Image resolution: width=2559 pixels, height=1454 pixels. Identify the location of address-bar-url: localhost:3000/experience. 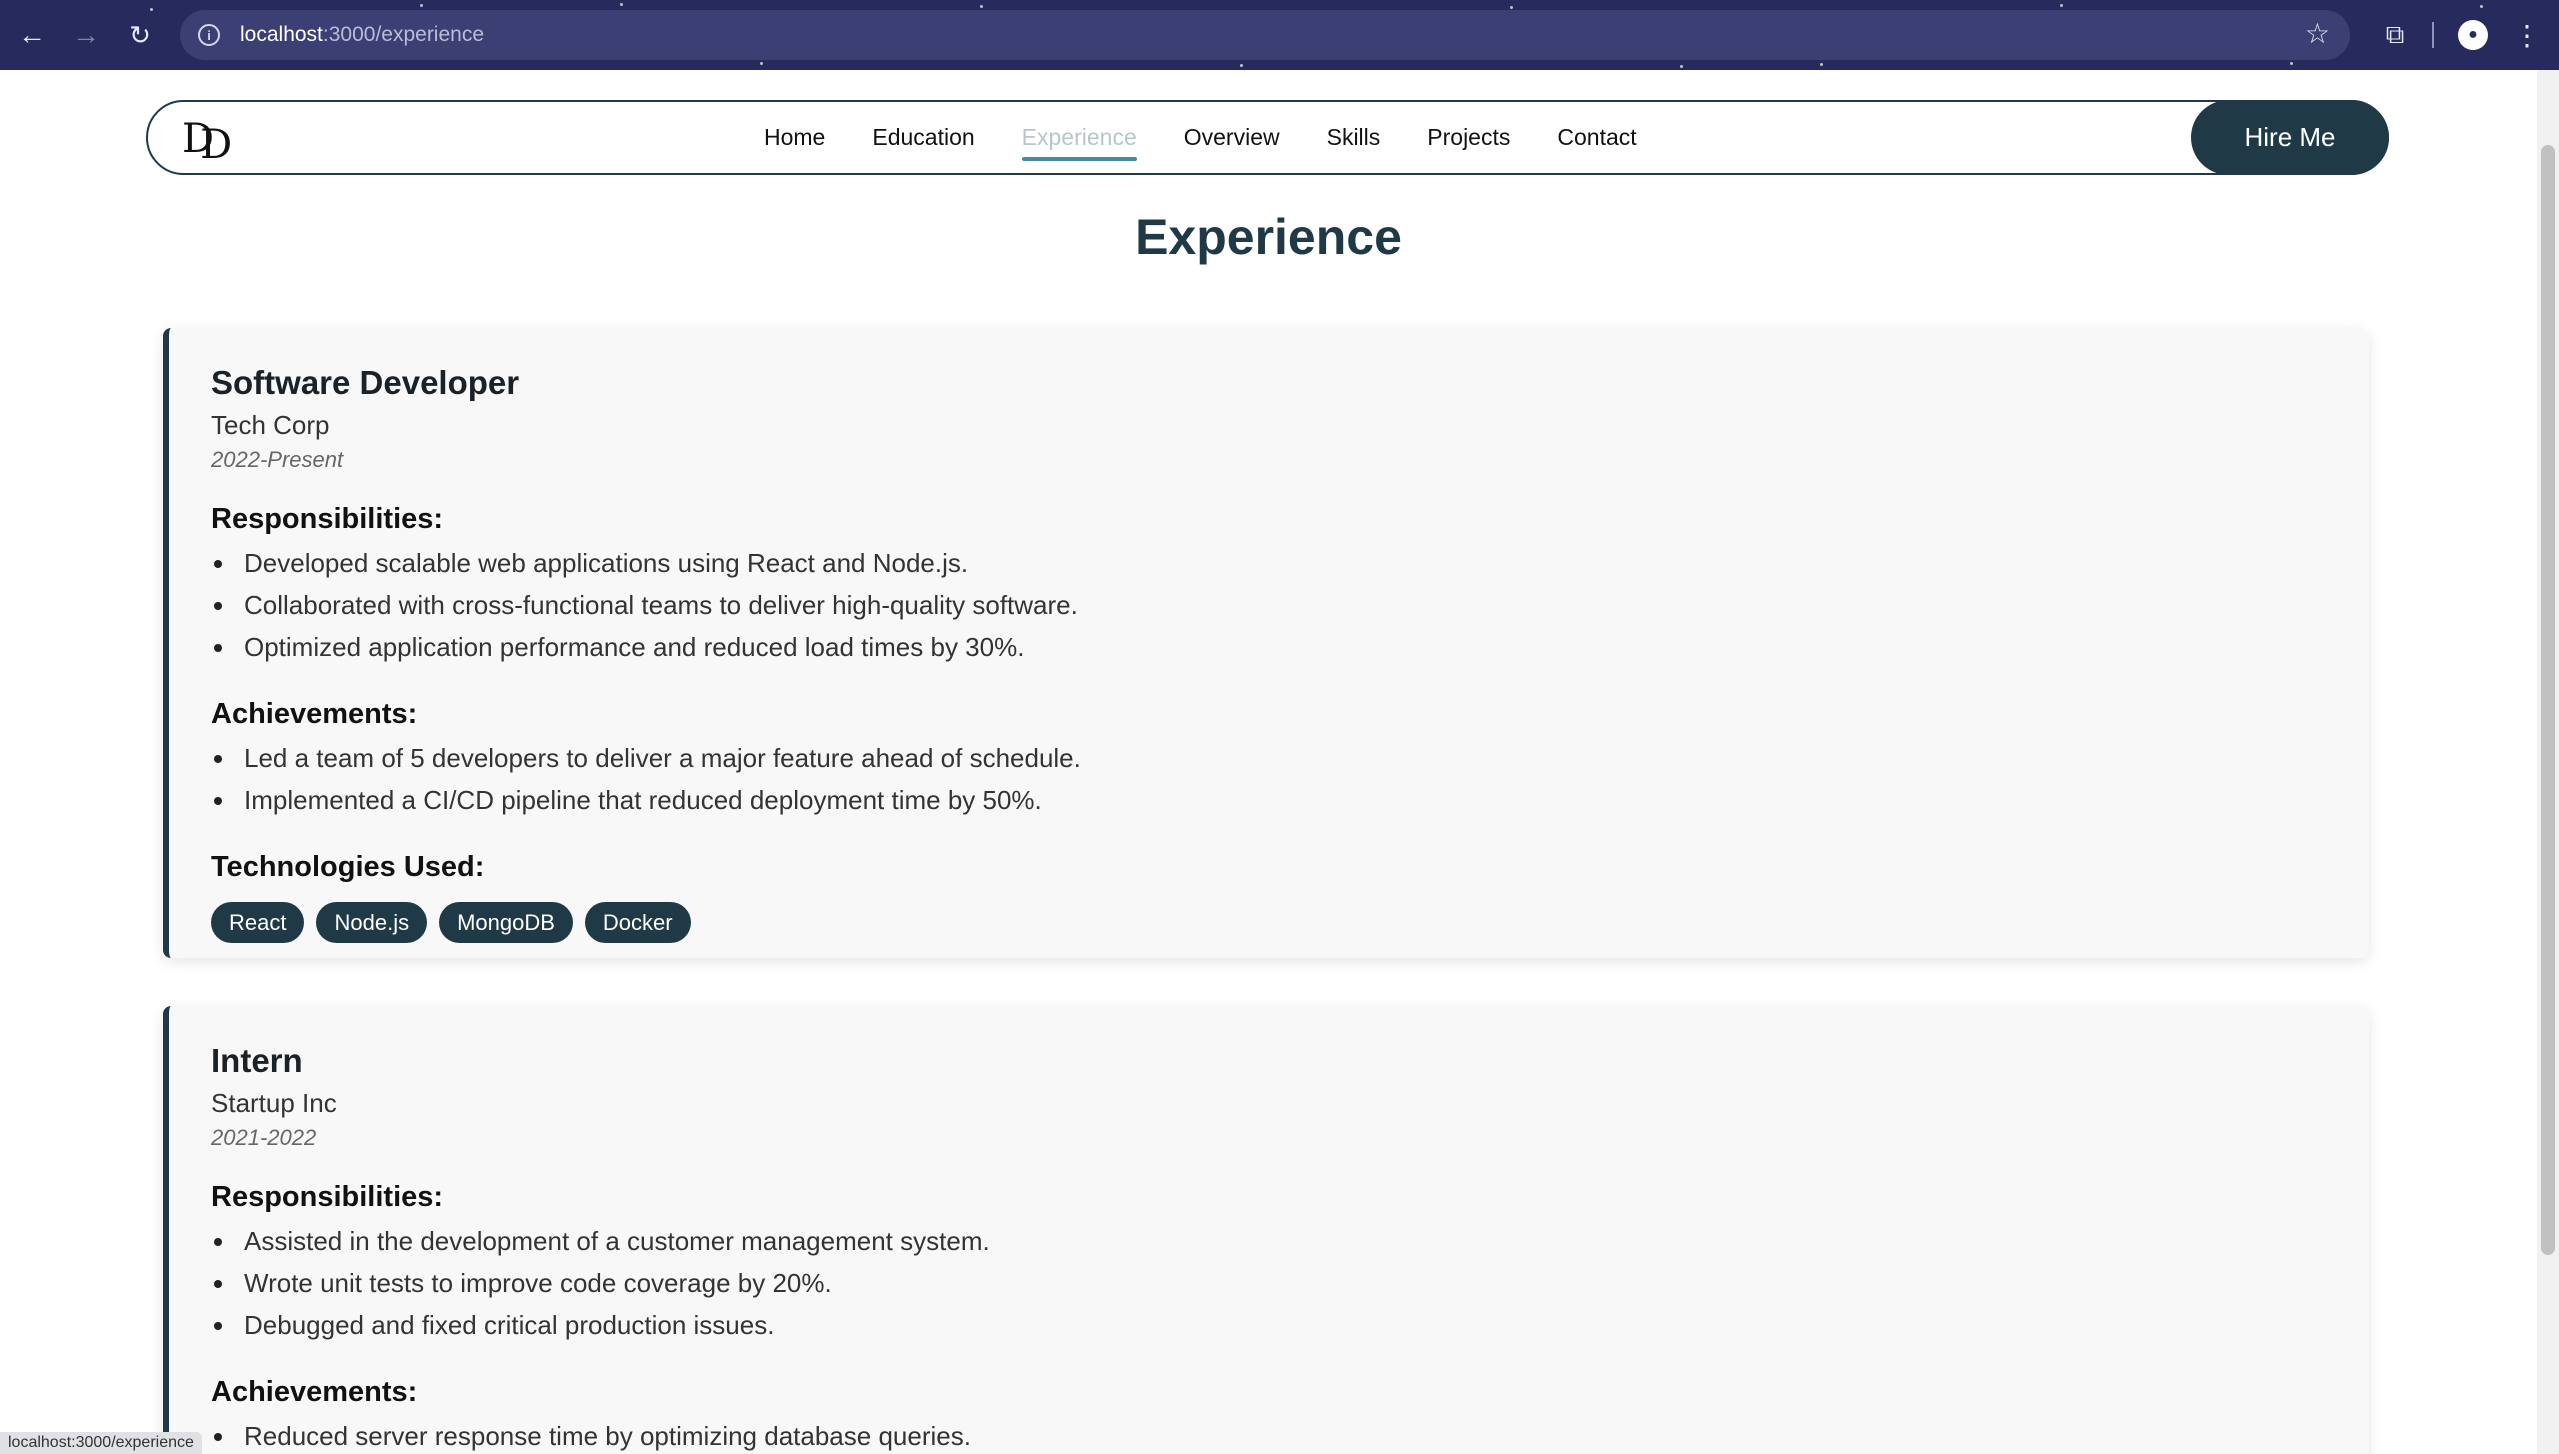
(362, 35).